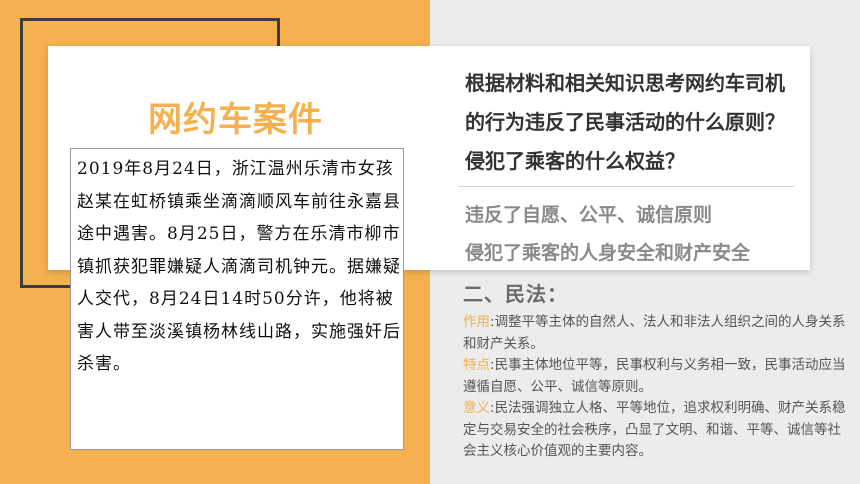 This screenshot has width=860, height=484. Describe the element at coordinates (476, 365) in the screenshot. I see `law-label: 特点` at that location.